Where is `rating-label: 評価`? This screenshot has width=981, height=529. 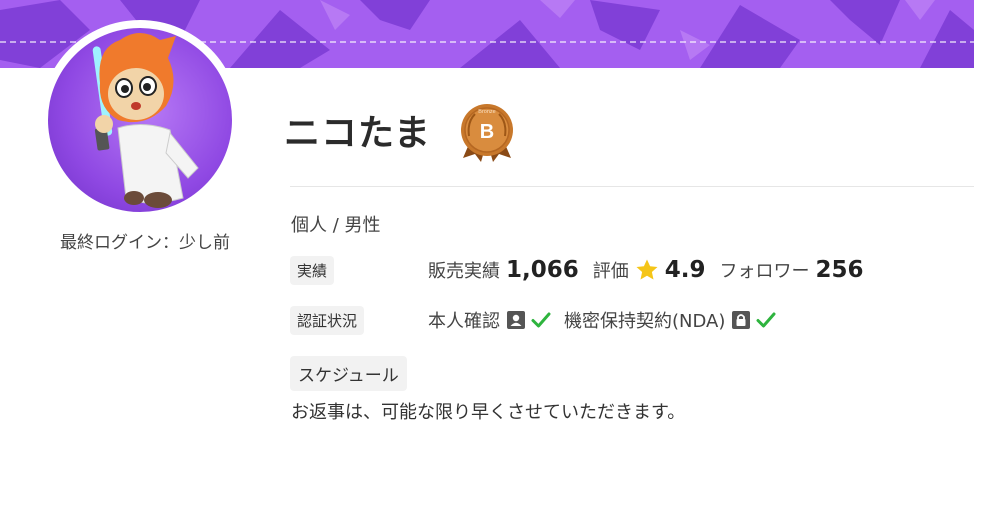 rating-label: 評価 is located at coordinates (610, 271).